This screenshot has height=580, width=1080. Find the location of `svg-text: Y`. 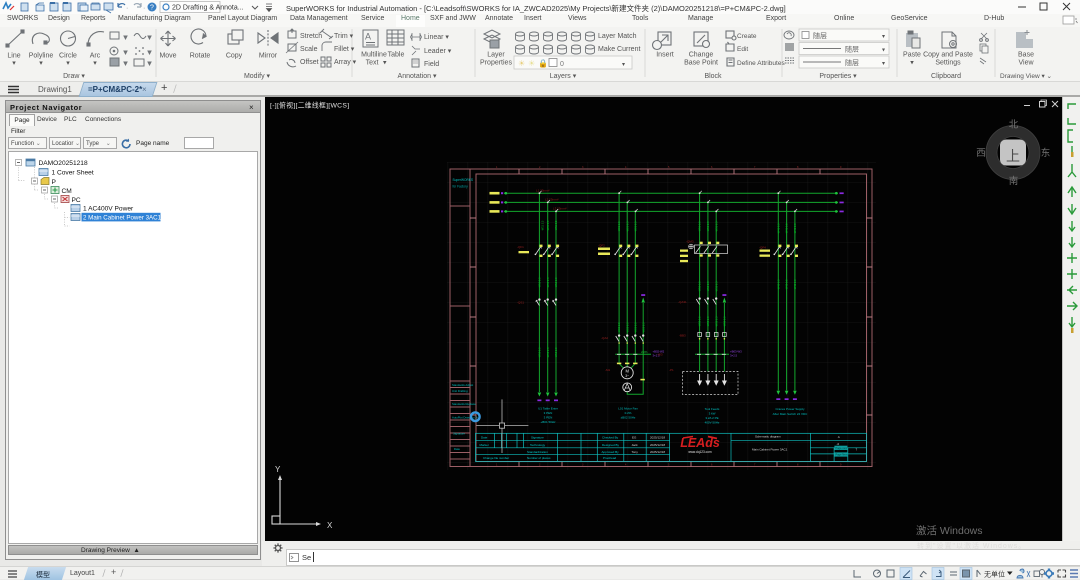

svg-text: Y is located at coordinates (278, 469).